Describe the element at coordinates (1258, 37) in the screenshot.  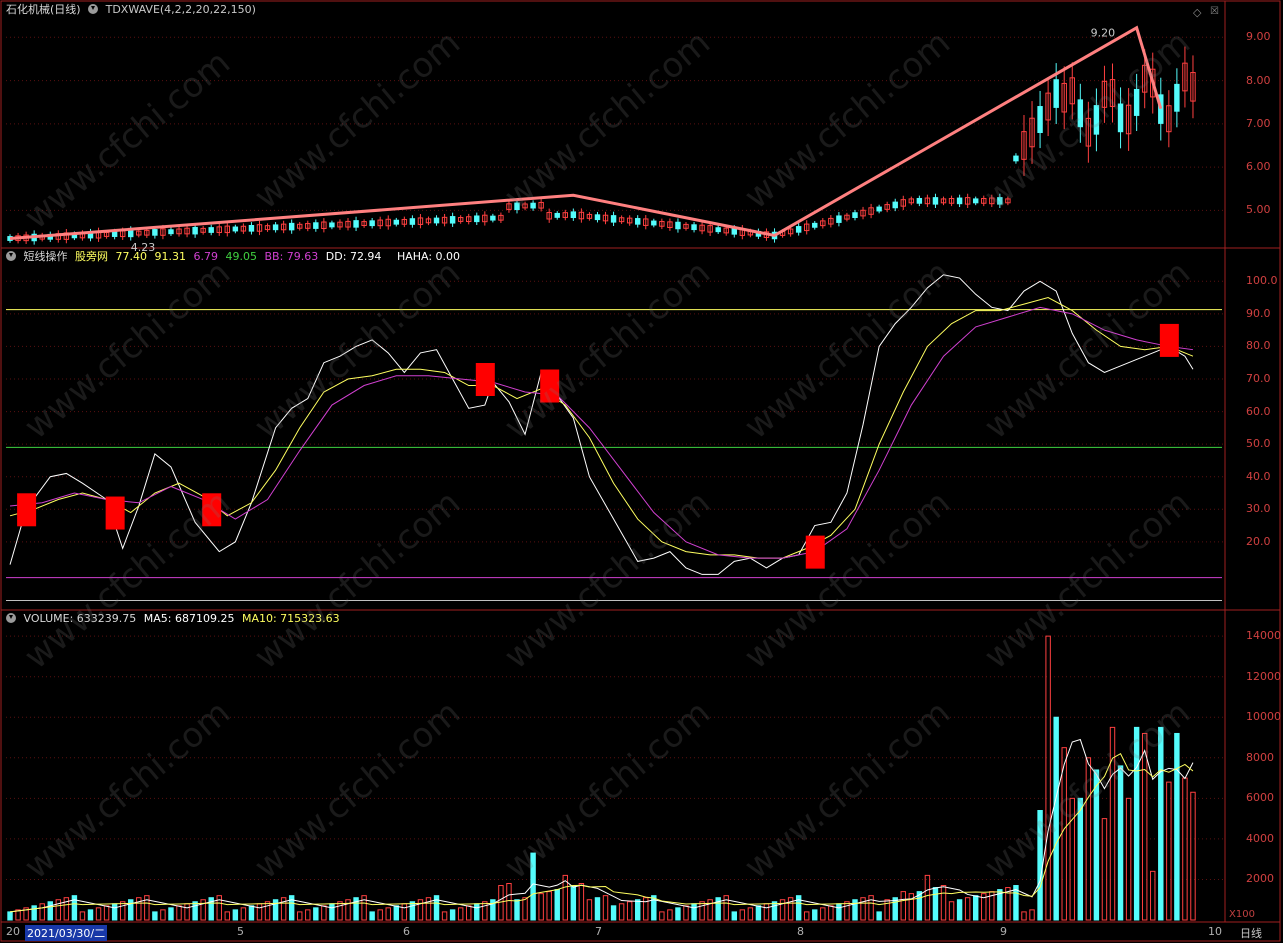
I see `price-tick: 9.00` at that location.